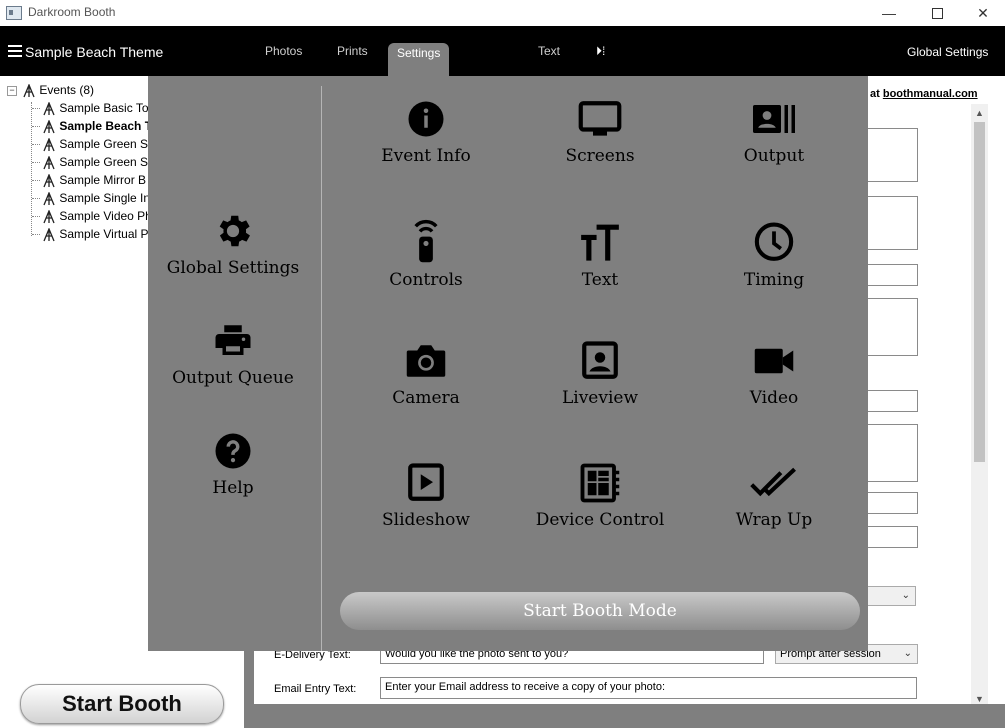 The width and height of the screenshot is (1005, 728). Describe the element at coordinates (233, 378) in the screenshot. I see `menu-label: Output Queue` at that location.